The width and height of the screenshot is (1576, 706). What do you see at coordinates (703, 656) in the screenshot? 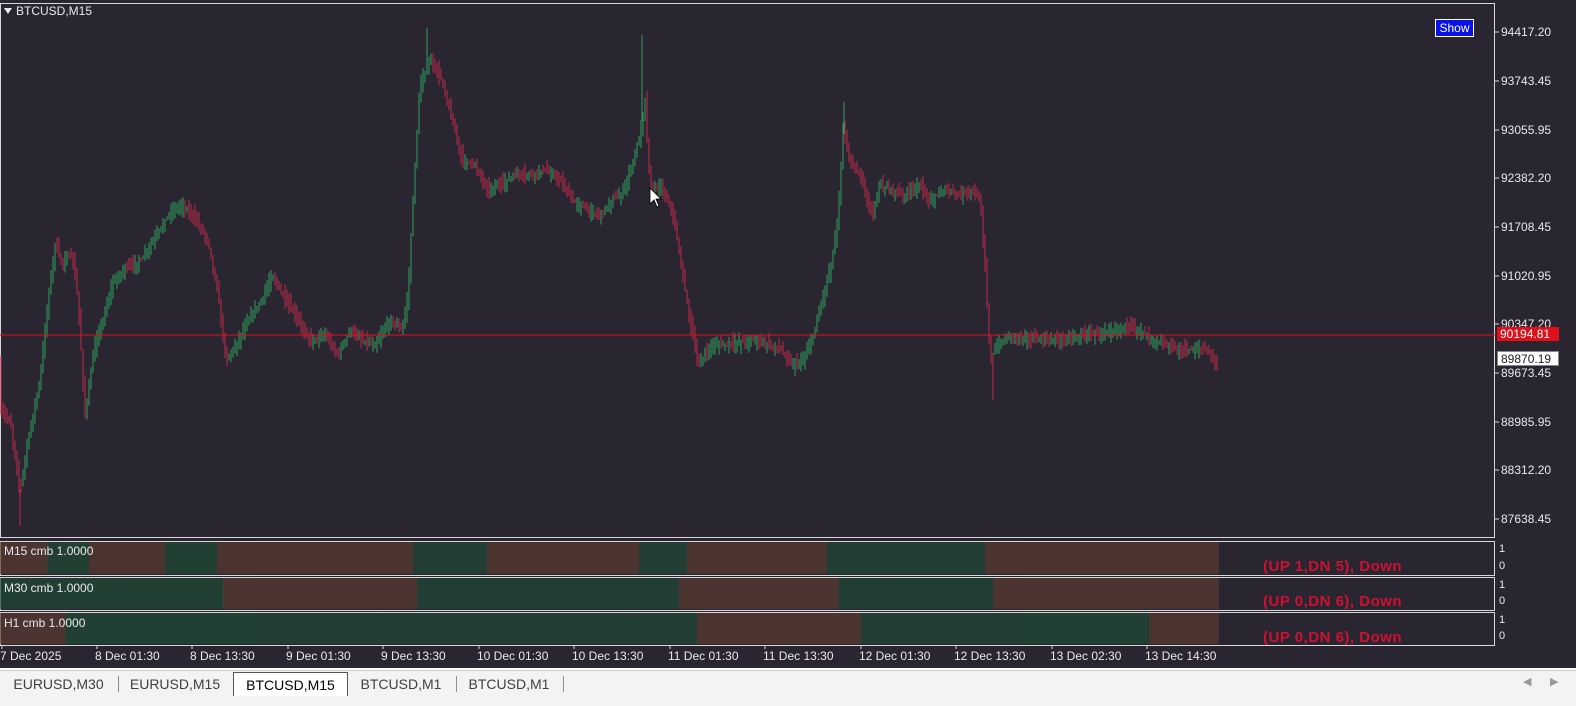
I see `time-tick-label: 11 Dec 01:30` at bounding box center [703, 656].